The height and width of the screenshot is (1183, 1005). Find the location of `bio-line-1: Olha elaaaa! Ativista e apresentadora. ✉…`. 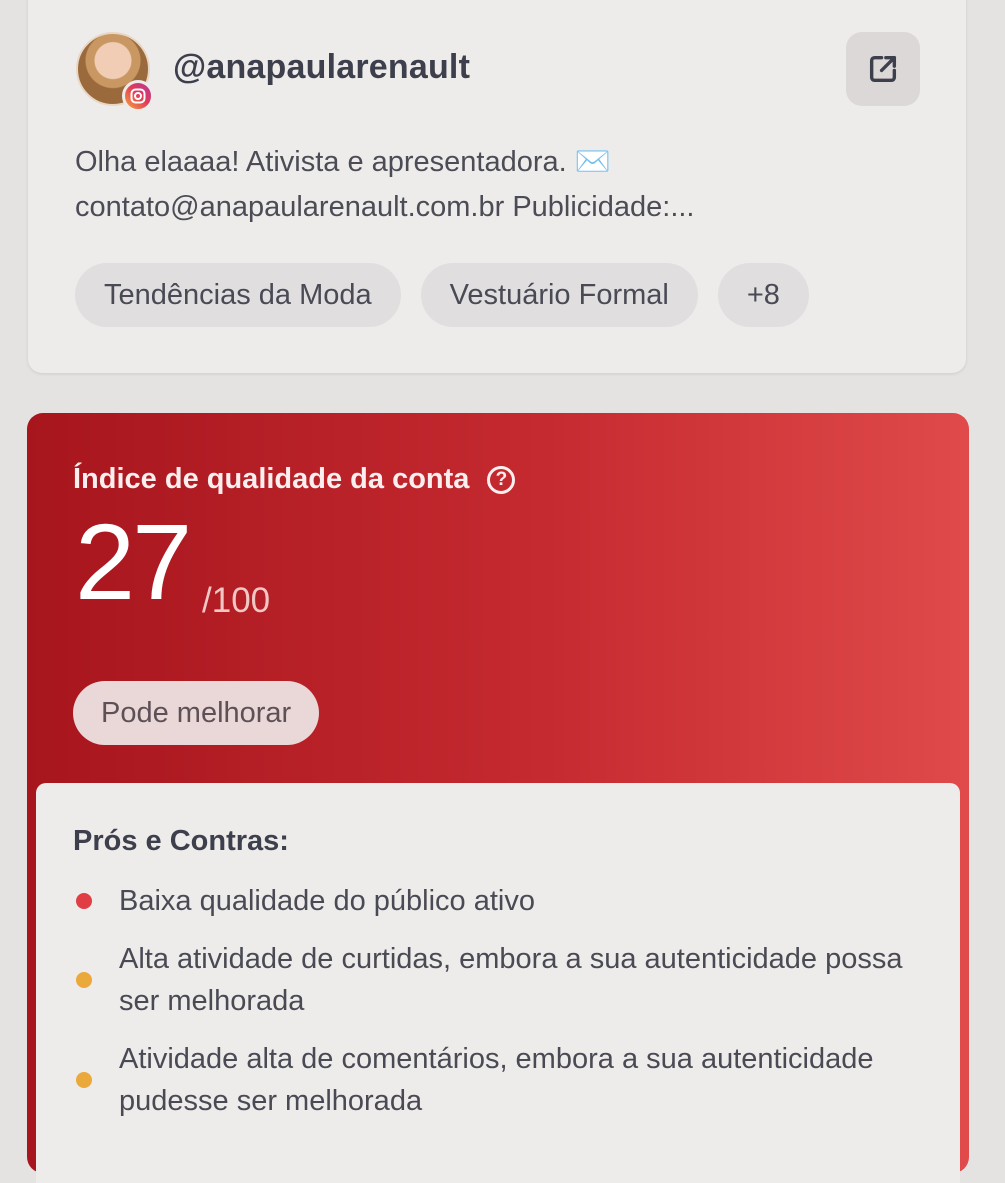

bio-line-1: Olha elaaaa! Ativista e apresentadora. ✉… is located at coordinates (343, 162).